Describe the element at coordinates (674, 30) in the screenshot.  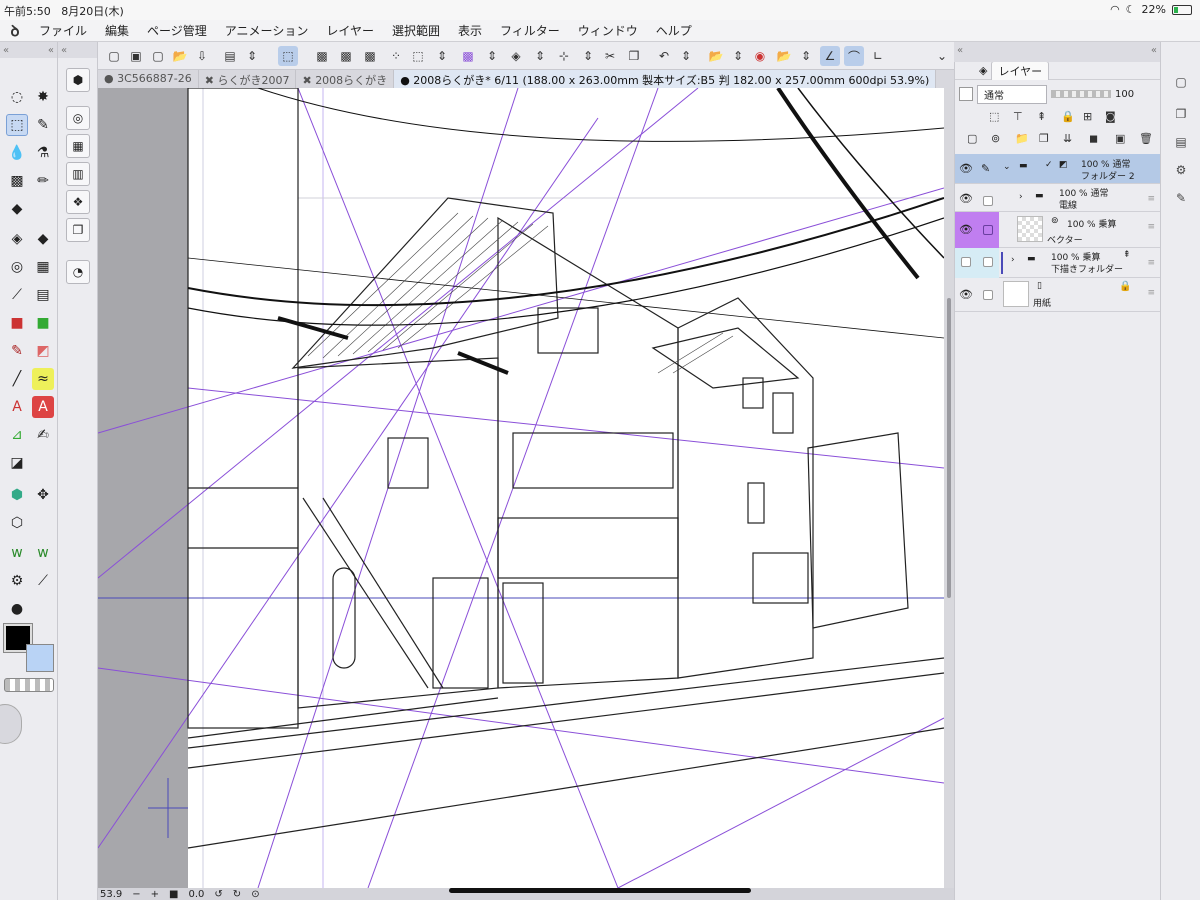
I see `menu-help: ヘルプ` at that location.